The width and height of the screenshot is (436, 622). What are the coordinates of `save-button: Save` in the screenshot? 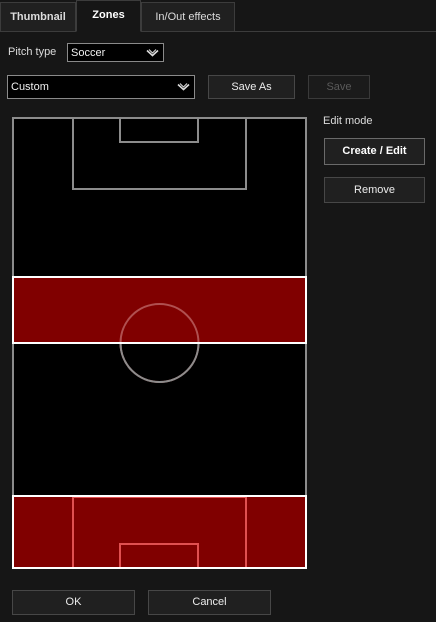 It's located at (339, 87).